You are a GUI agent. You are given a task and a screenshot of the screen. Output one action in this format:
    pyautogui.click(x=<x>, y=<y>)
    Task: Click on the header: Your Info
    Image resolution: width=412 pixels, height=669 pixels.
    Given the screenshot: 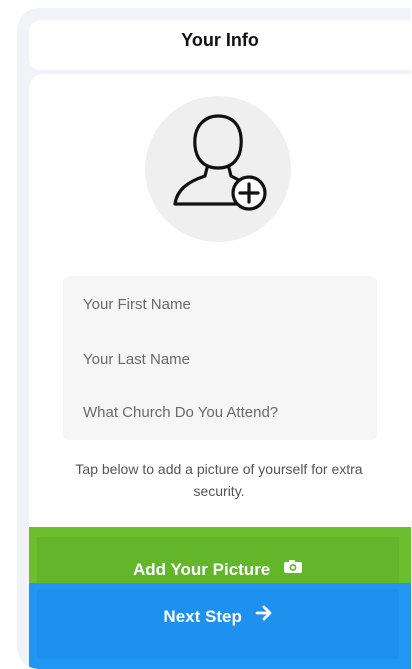 What is the action you would take?
    pyautogui.click(x=220, y=45)
    